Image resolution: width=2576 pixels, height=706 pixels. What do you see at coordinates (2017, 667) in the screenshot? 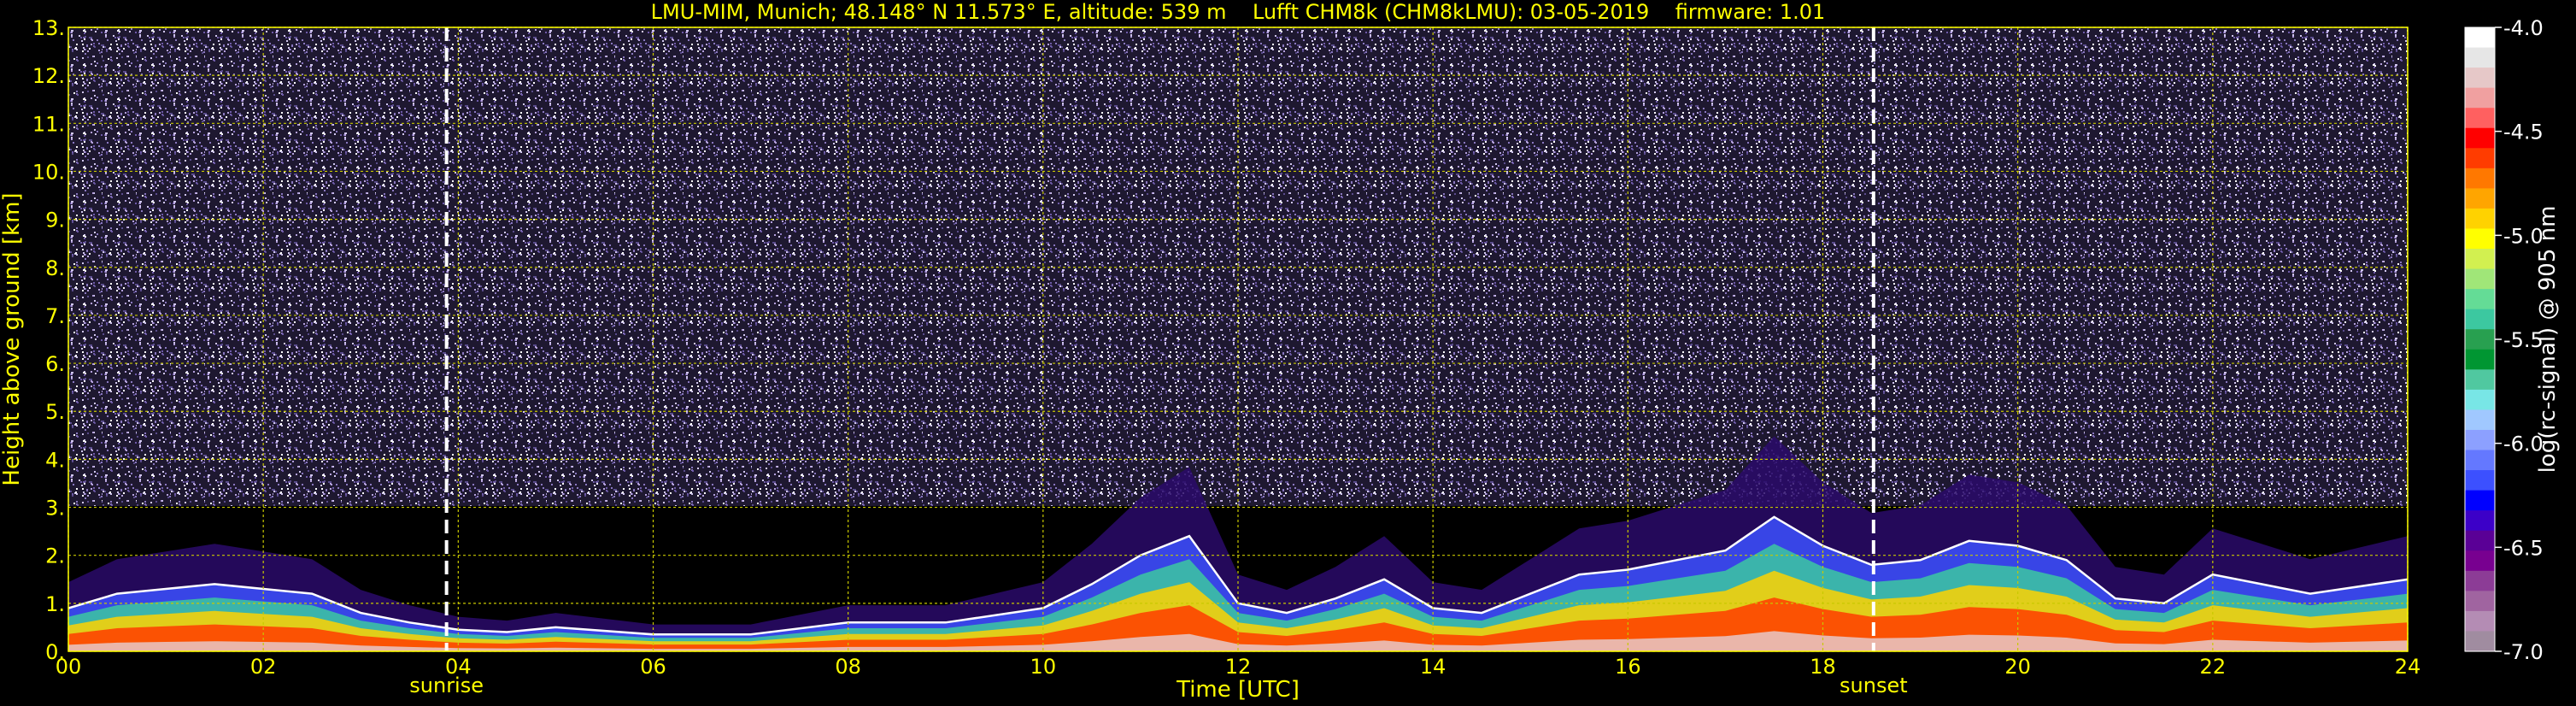
I see `x-tick-label: 20` at bounding box center [2017, 667].